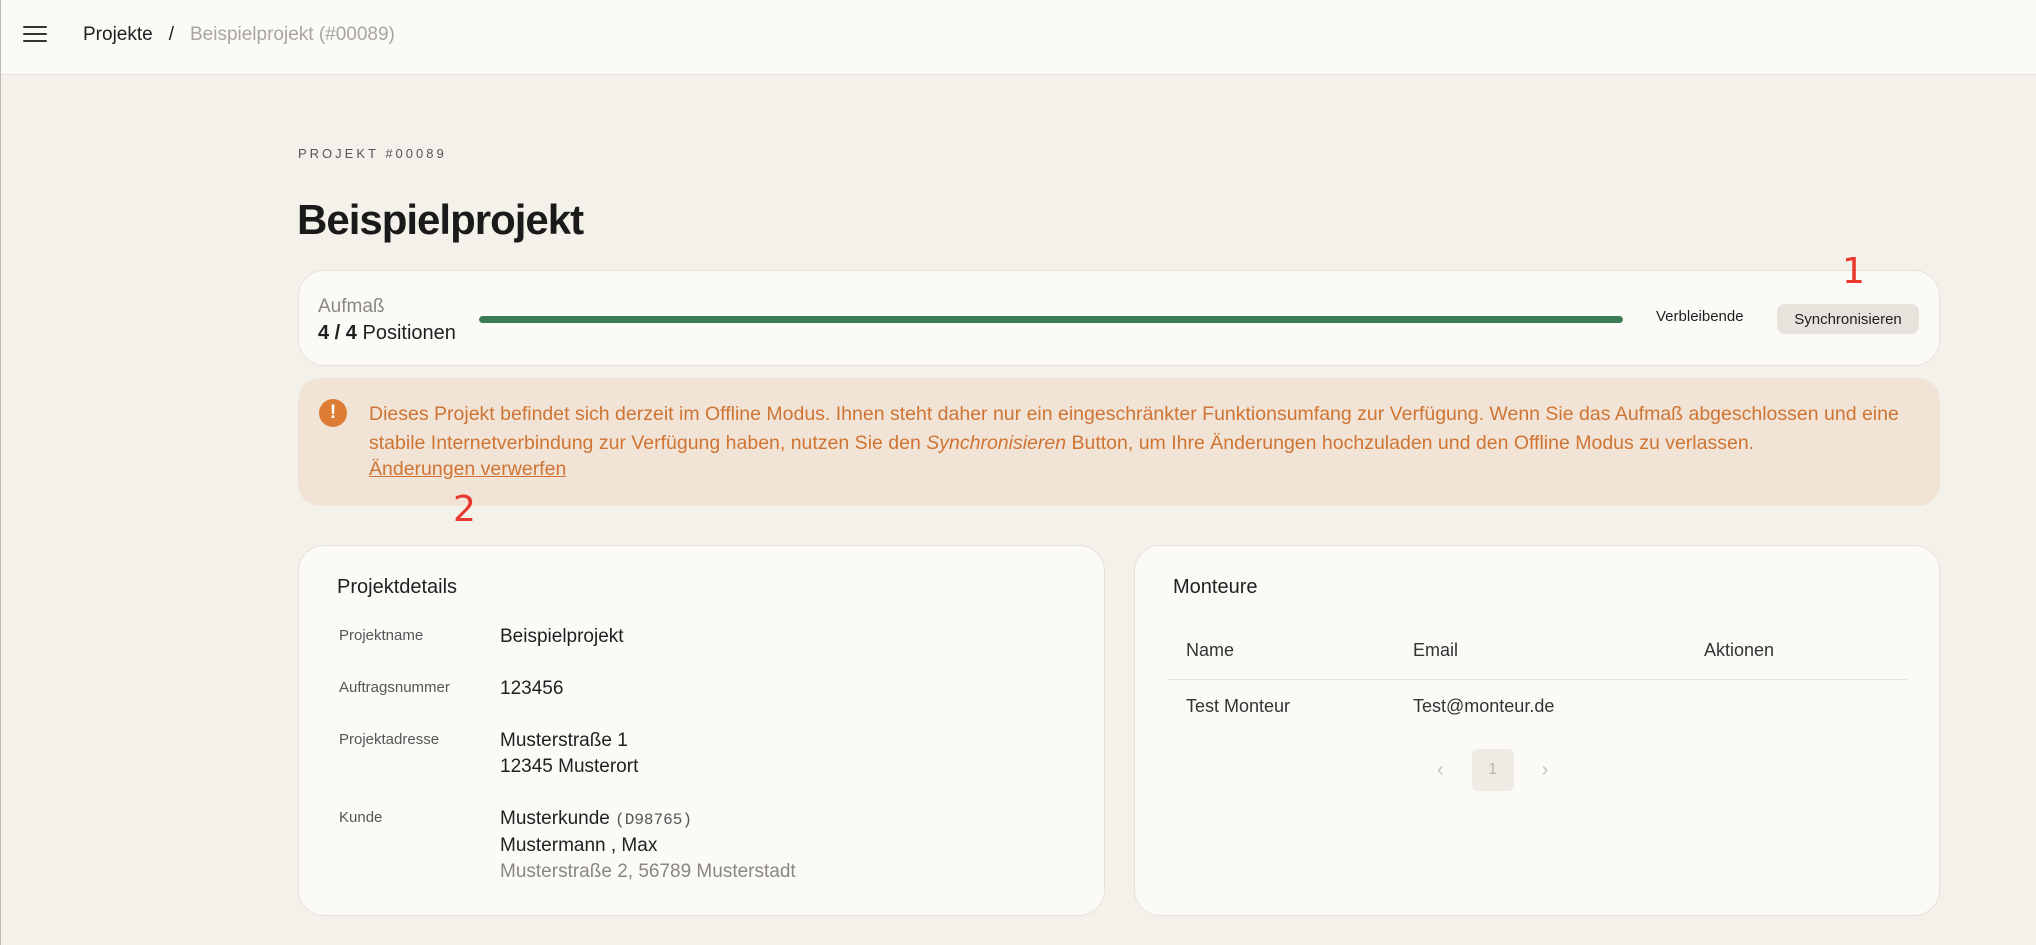  What do you see at coordinates (653, 820) in the screenshot?
I see `customer-code: (D98765)` at bounding box center [653, 820].